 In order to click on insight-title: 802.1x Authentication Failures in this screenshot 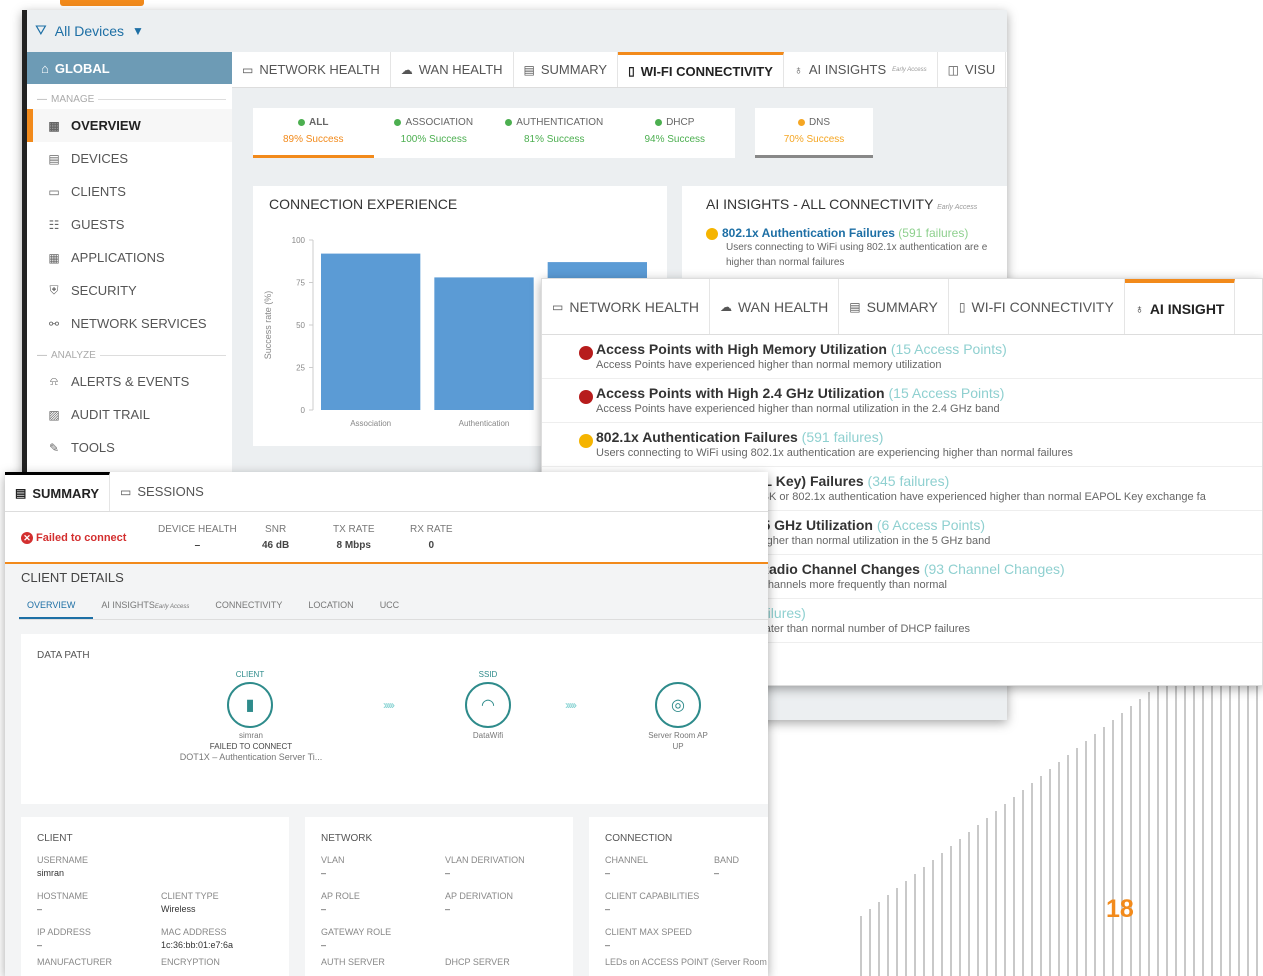, I will do `click(697, 437)`.